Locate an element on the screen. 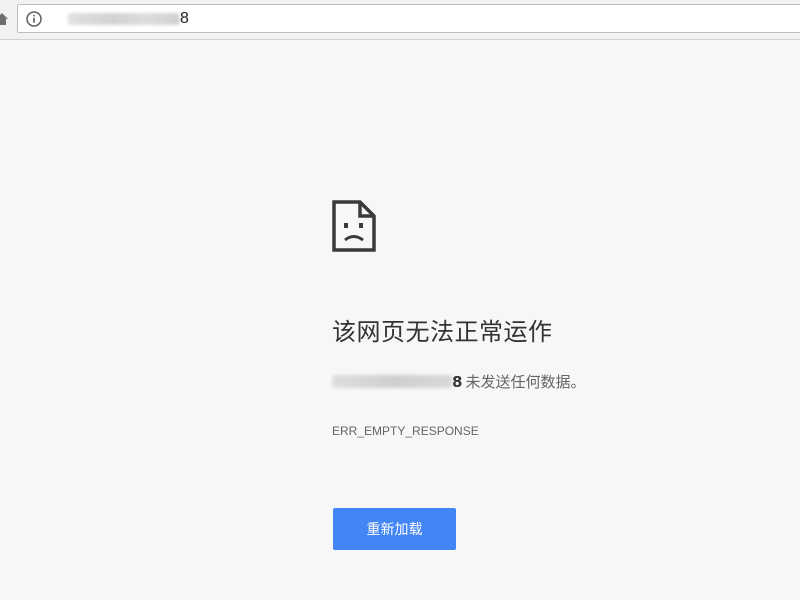 The width and height of the screenshot is (800, 600). browser-toolbar: 8 is located at coordinates (400, 20).